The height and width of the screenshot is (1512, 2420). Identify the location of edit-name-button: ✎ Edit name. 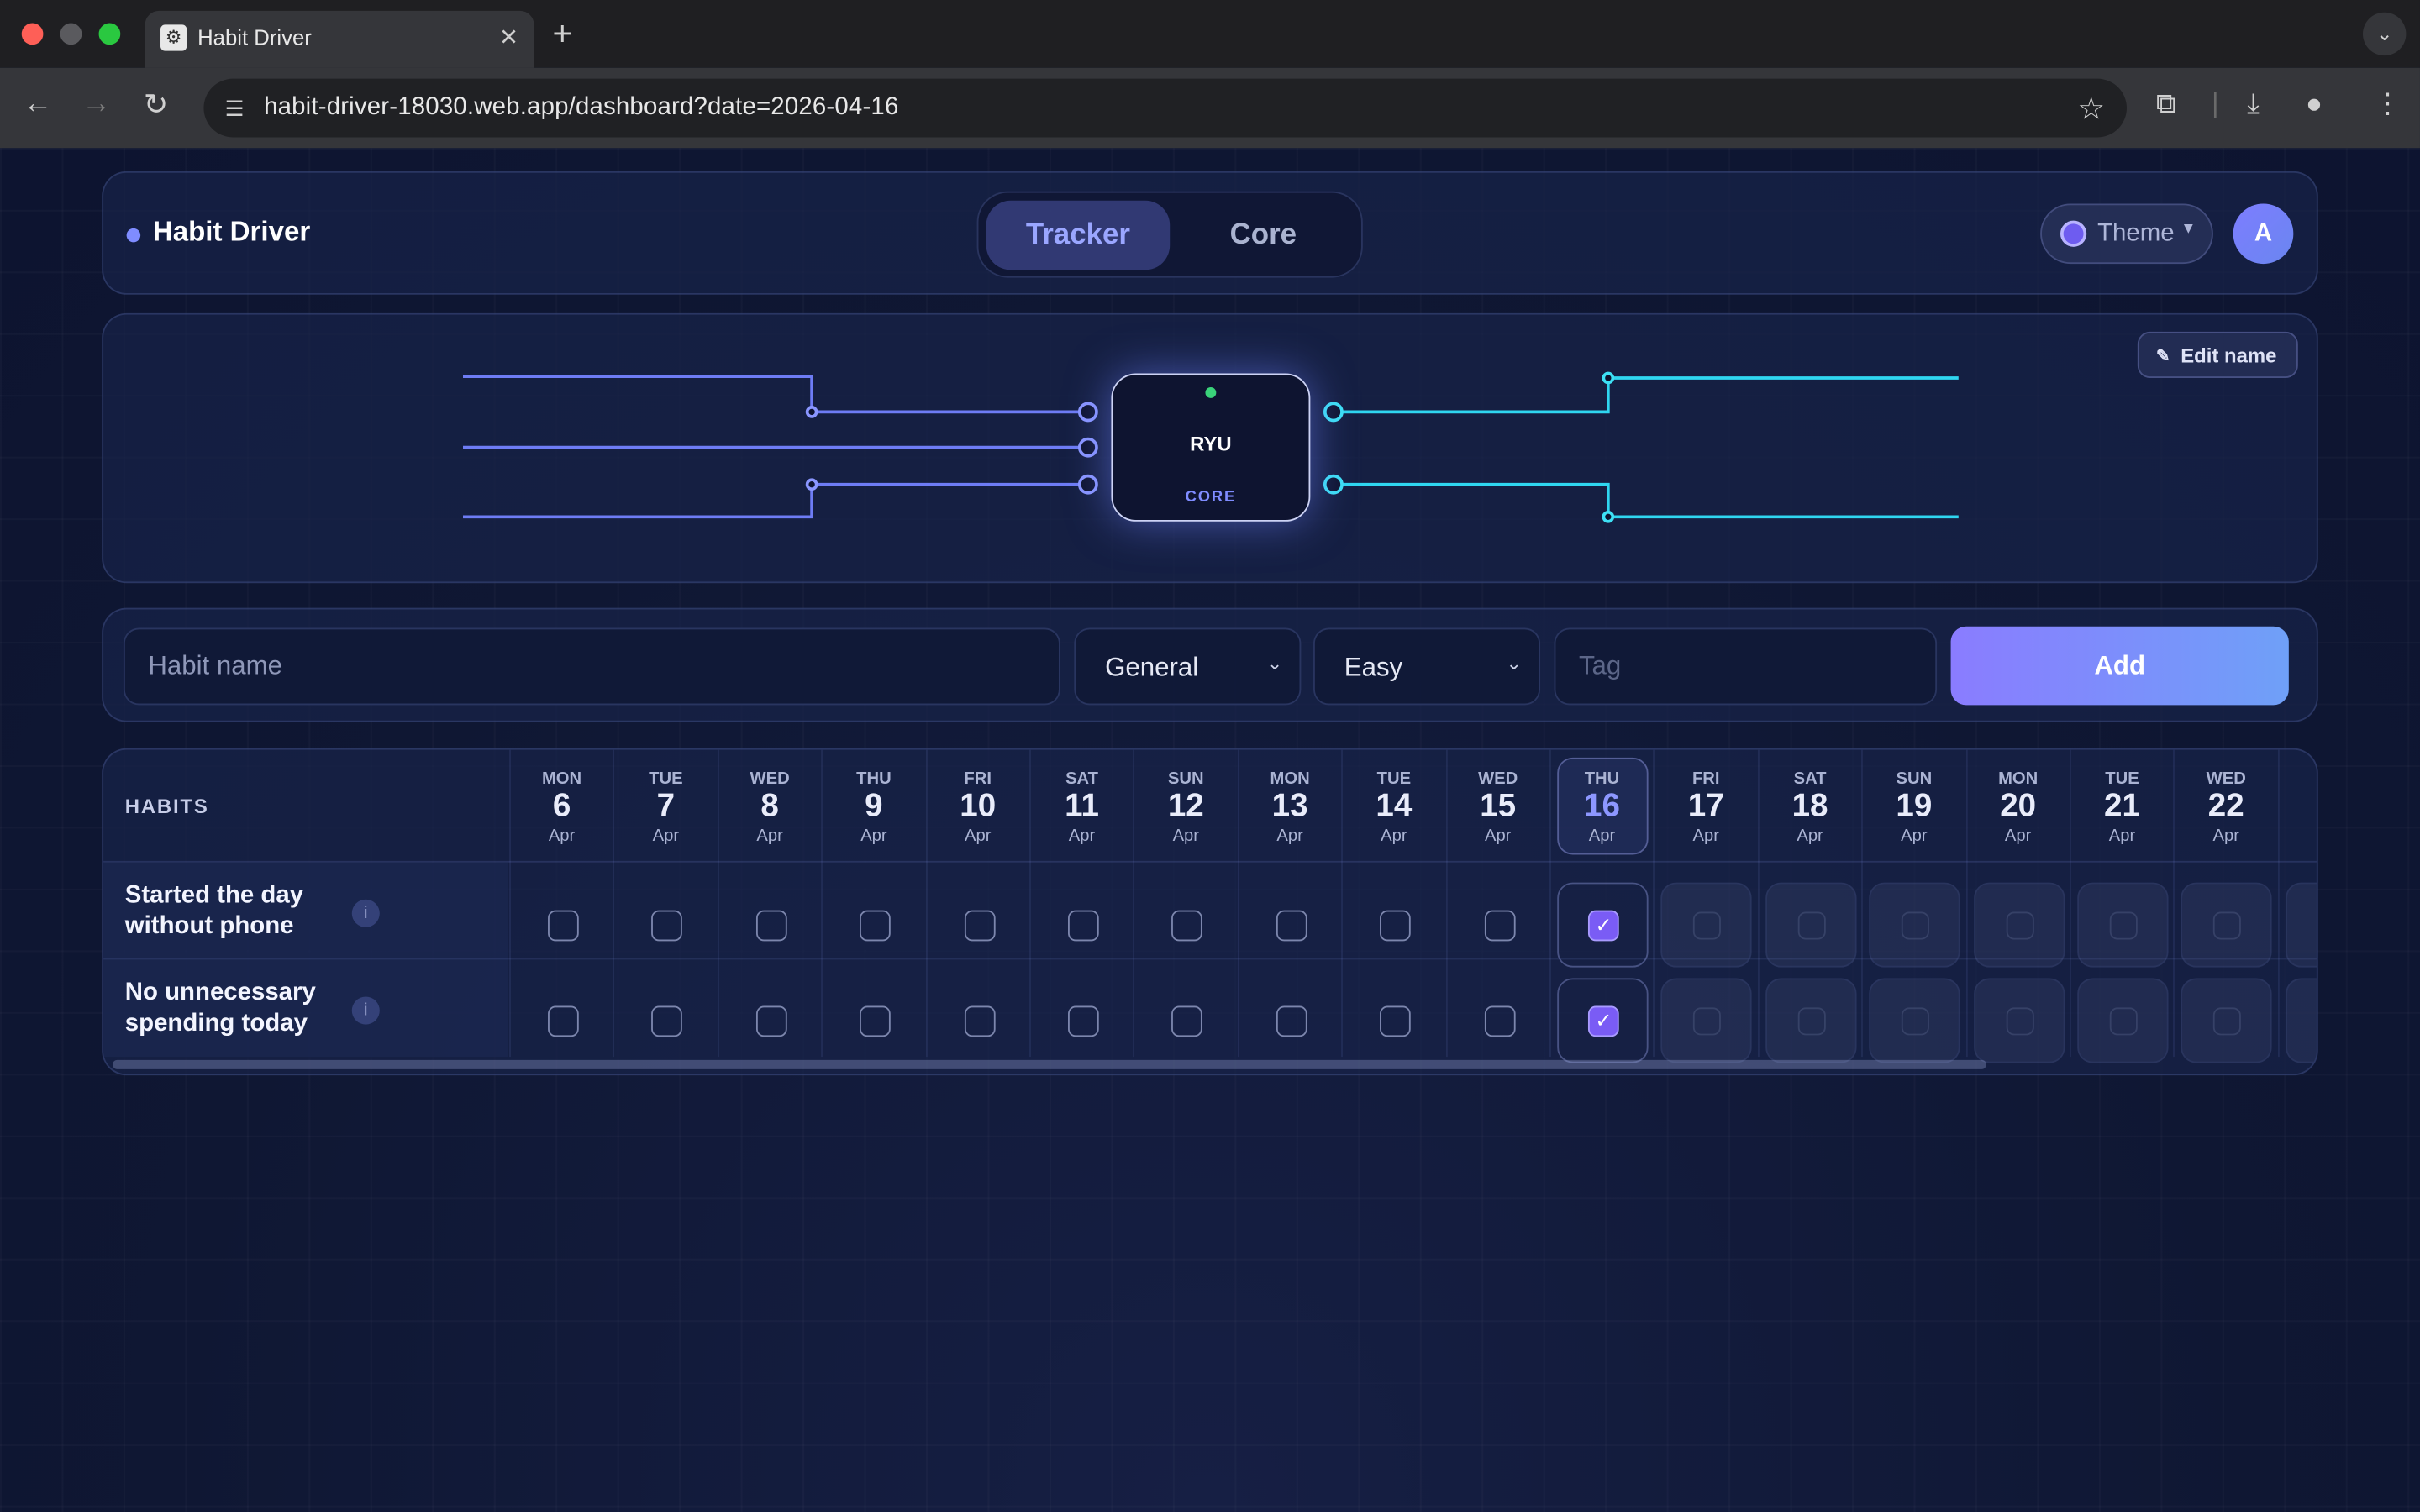
(2217, 354).